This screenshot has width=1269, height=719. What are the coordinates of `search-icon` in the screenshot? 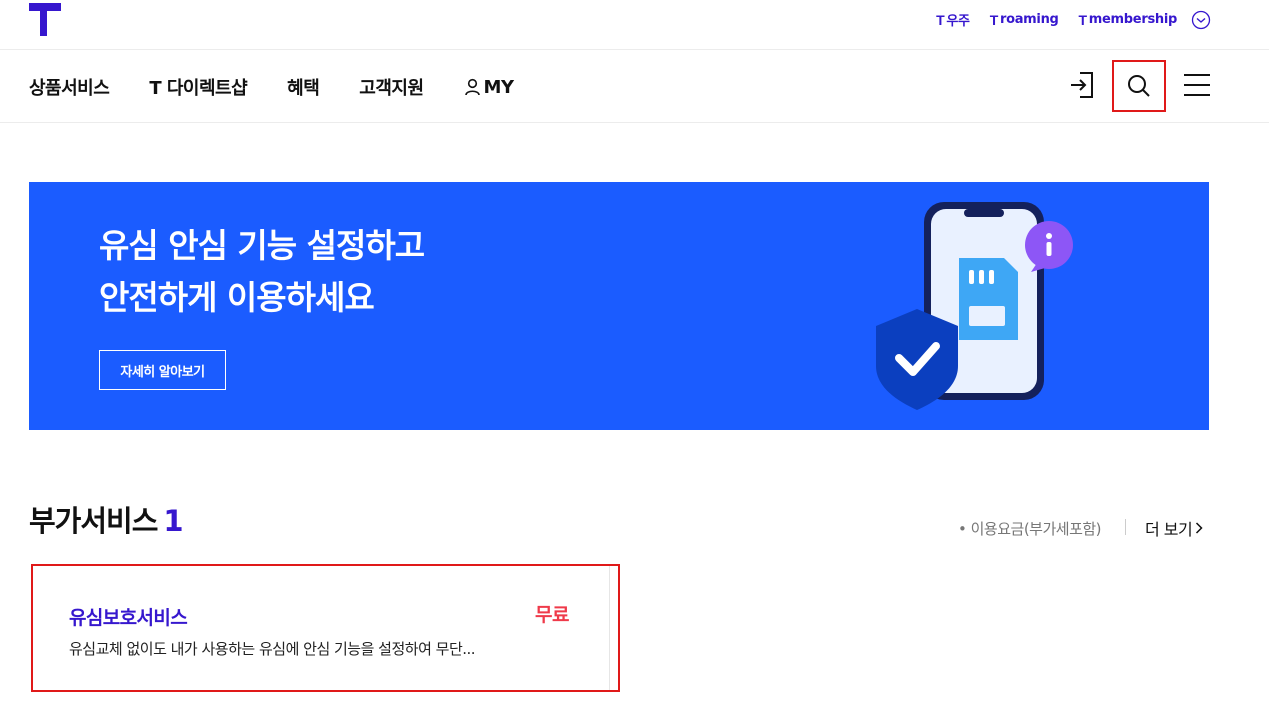 It's located at (1139, 86).